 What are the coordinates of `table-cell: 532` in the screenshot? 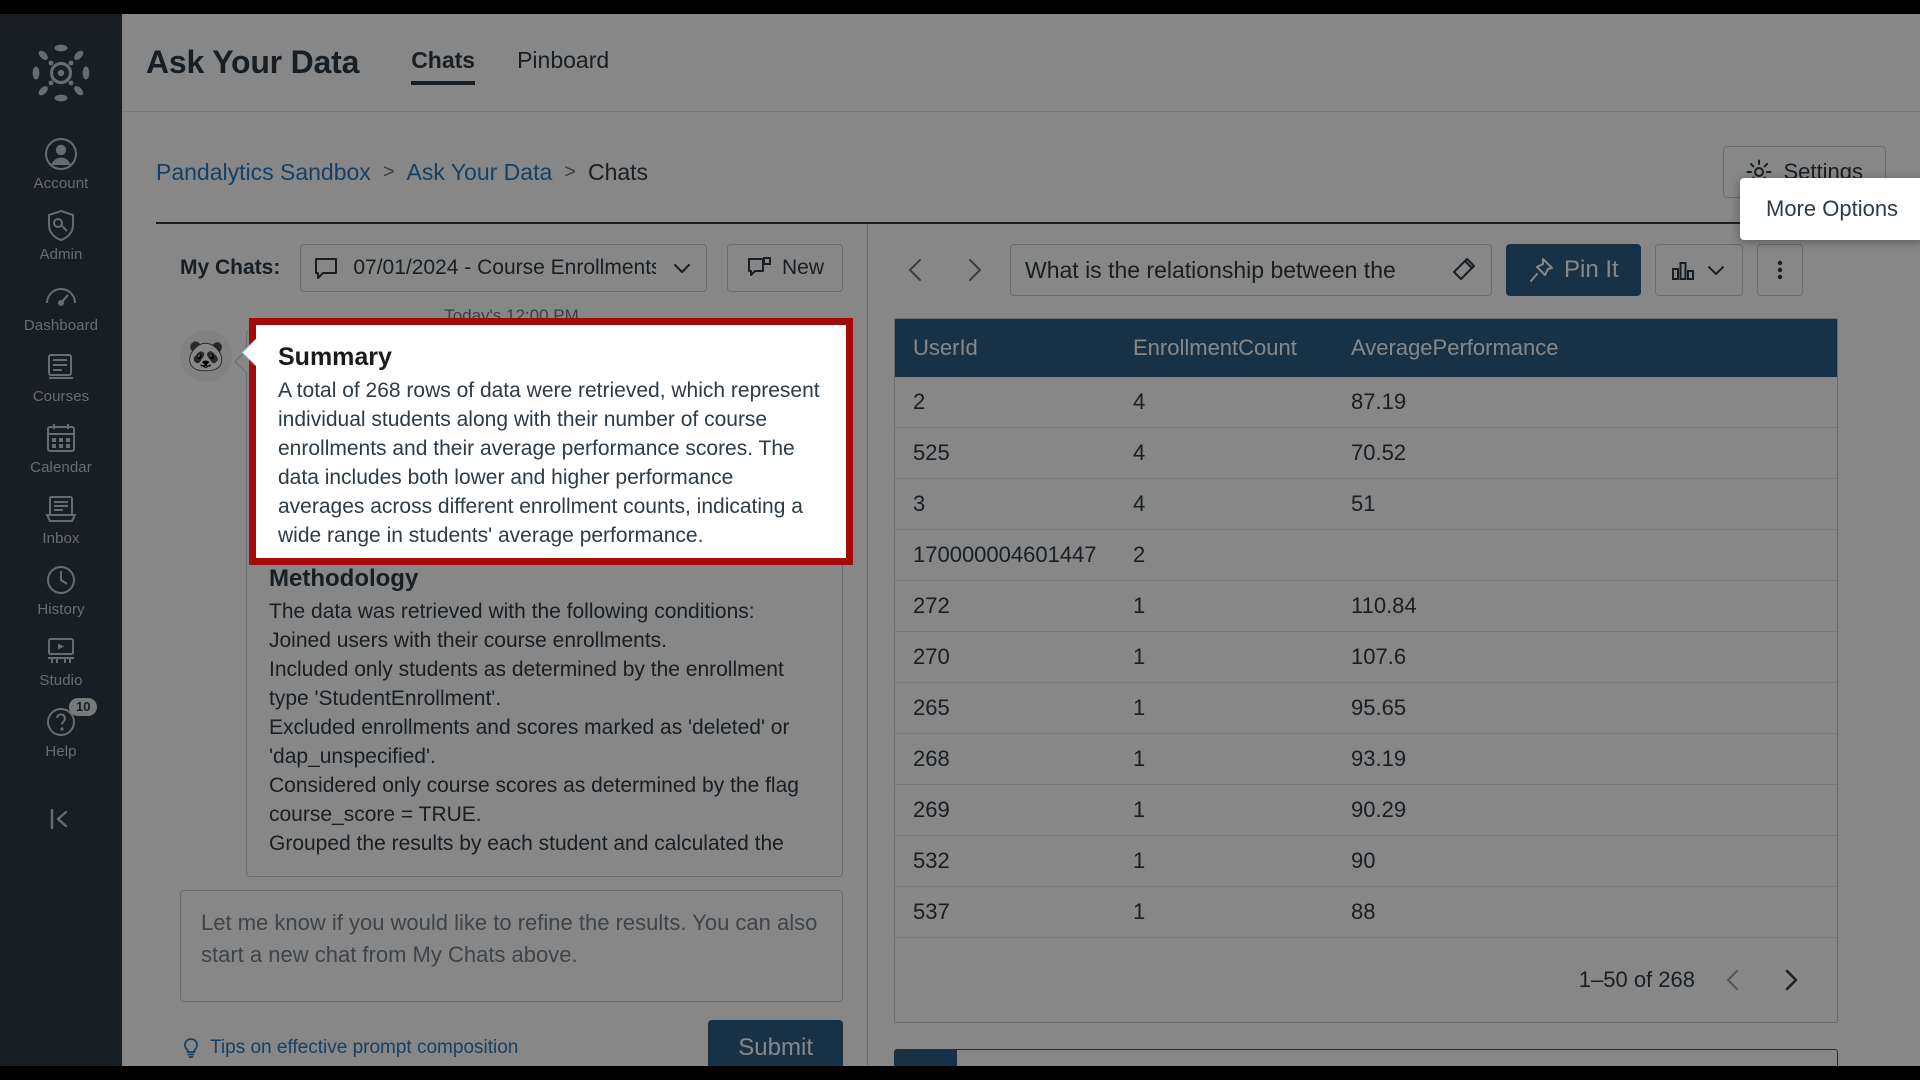 It's located at (1005, 861).